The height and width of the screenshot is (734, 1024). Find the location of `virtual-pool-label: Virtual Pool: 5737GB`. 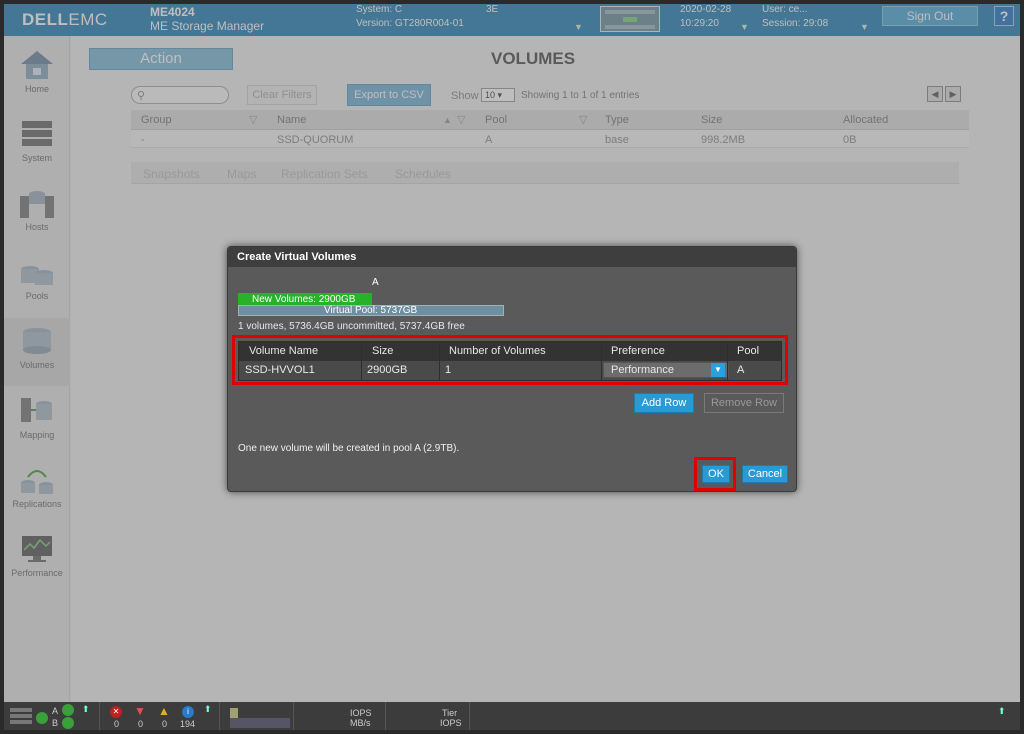

virtual-pool-label: Virtual Pool: 5737GB is located at coordinates (371, 310).